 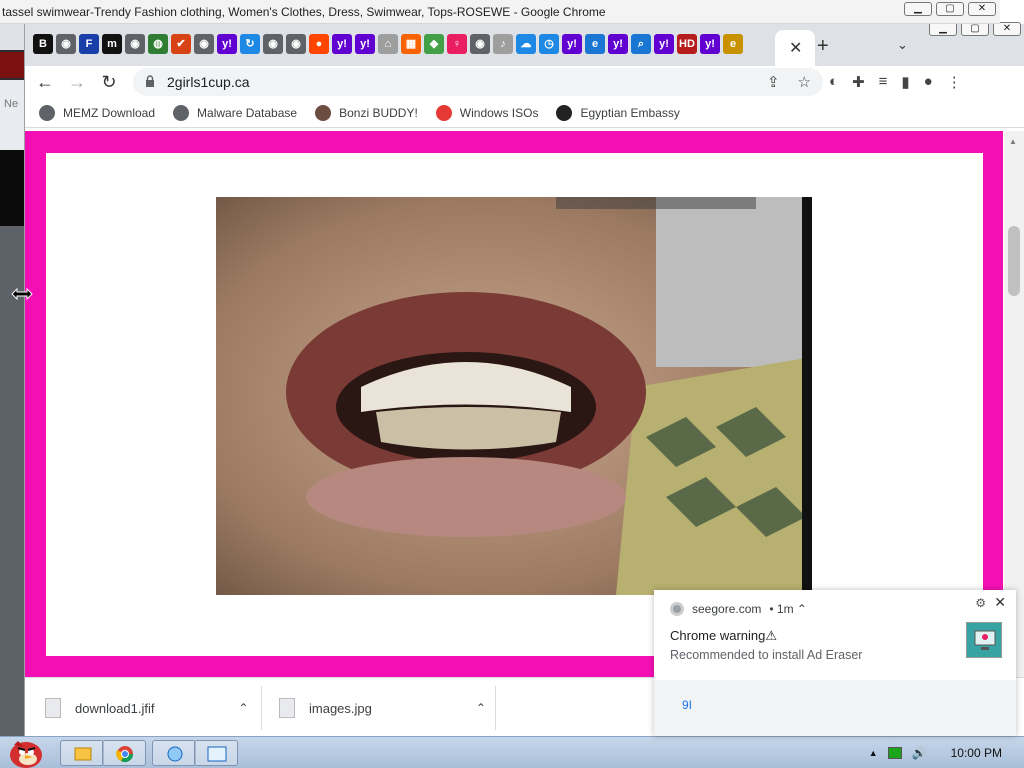 What do you see at coordinates (22, 294) in the screenshot?
I see `resize-cursor-icon` at bounding box center [22, 294].